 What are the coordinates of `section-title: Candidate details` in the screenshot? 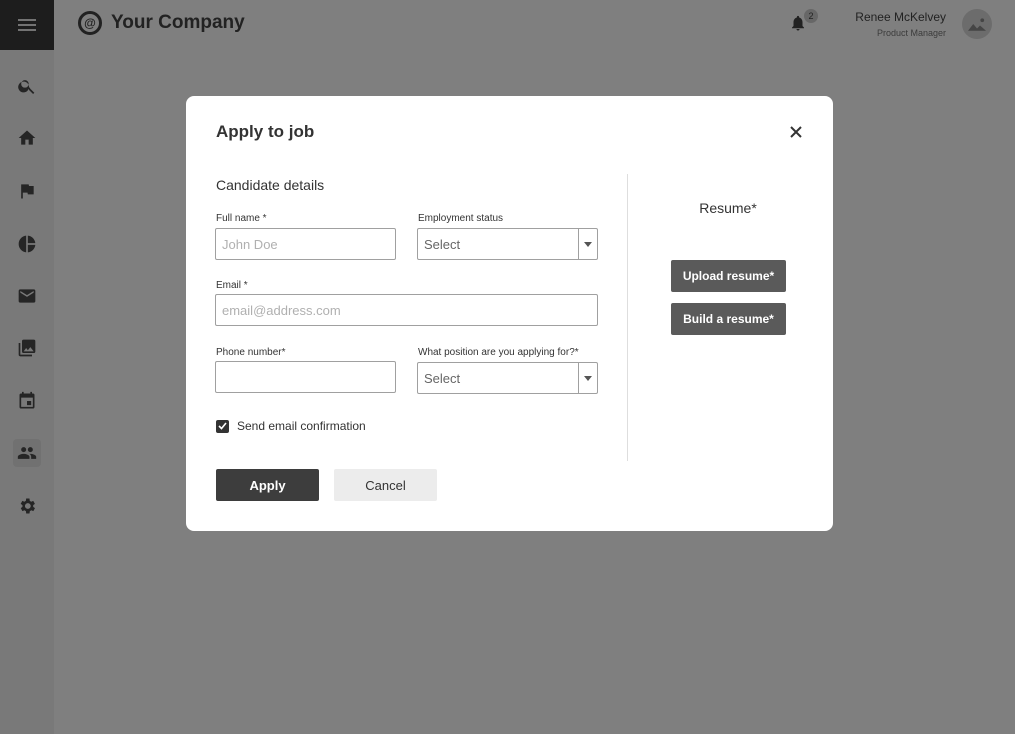 It's located at (270, 185).